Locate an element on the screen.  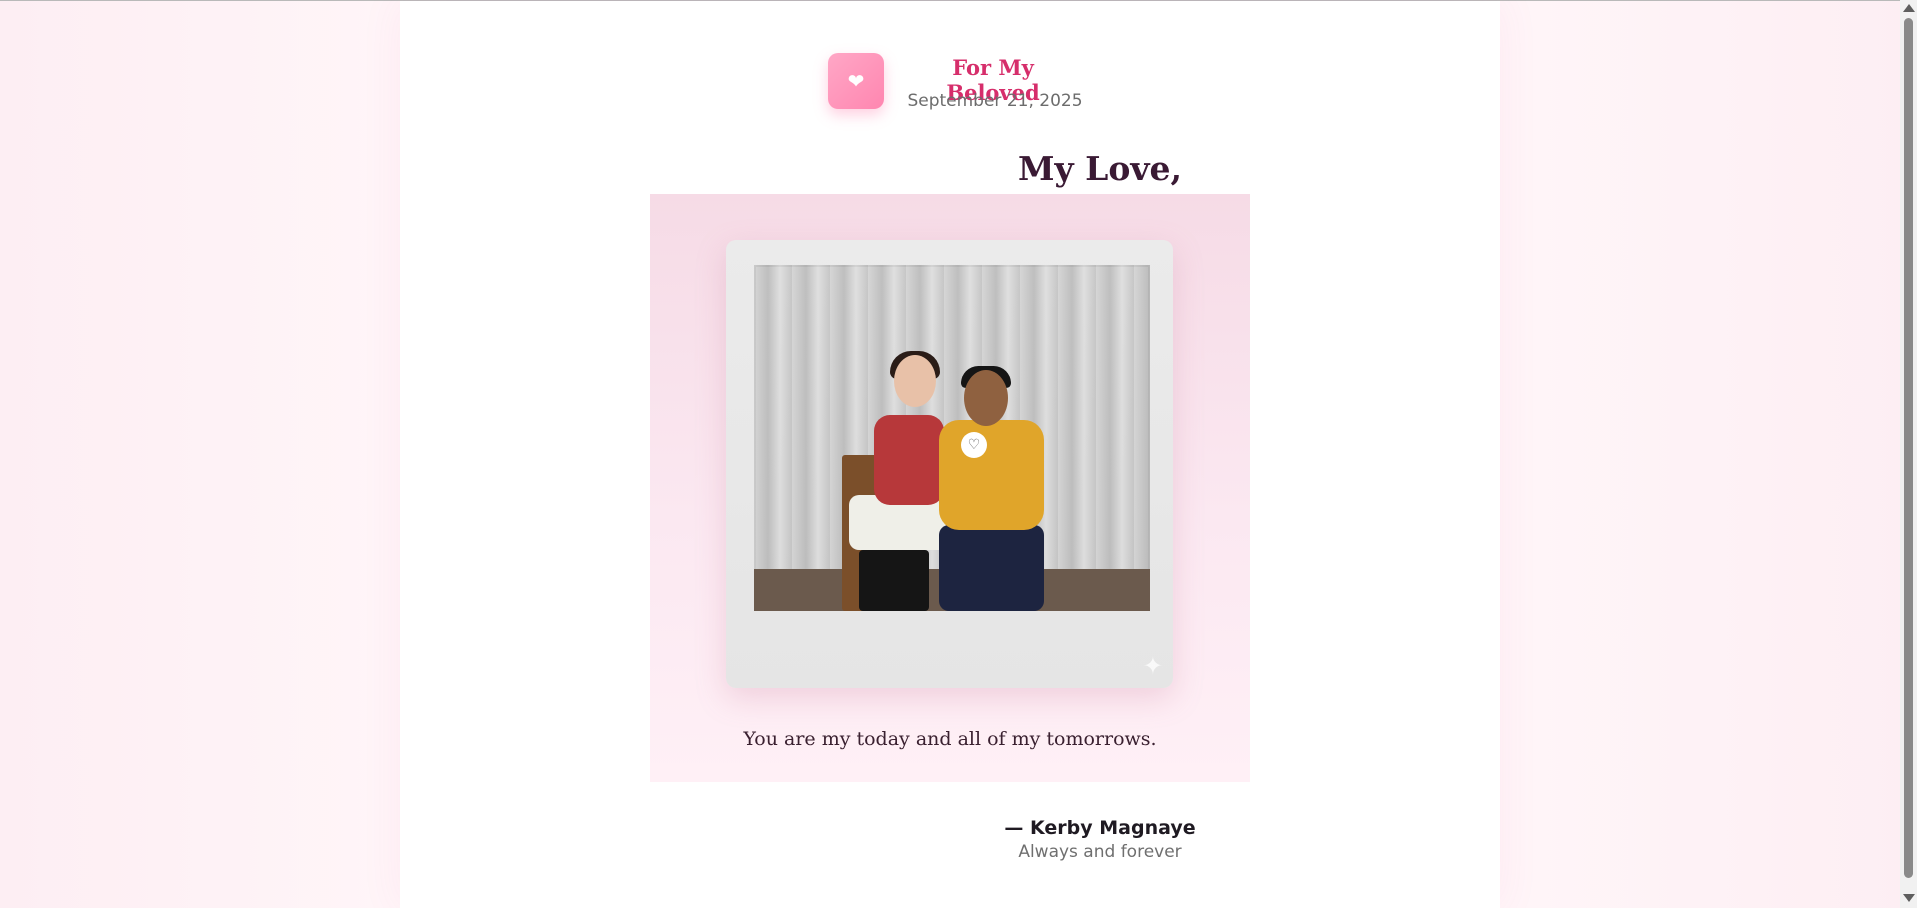
letter-header: ❤ For My Beloved September 21, 2025 is located at coordinates (955, 83).